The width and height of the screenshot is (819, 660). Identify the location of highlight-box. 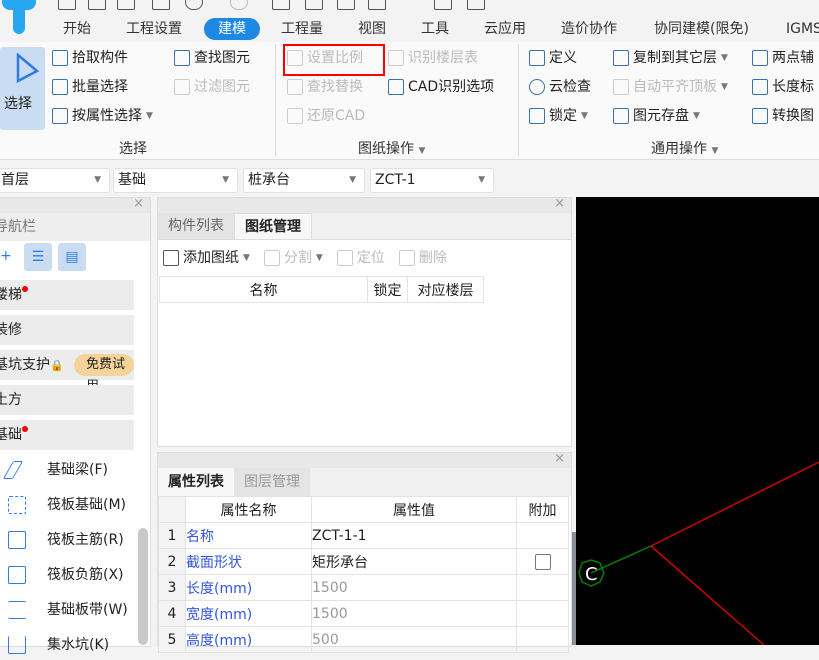
(334, 60).